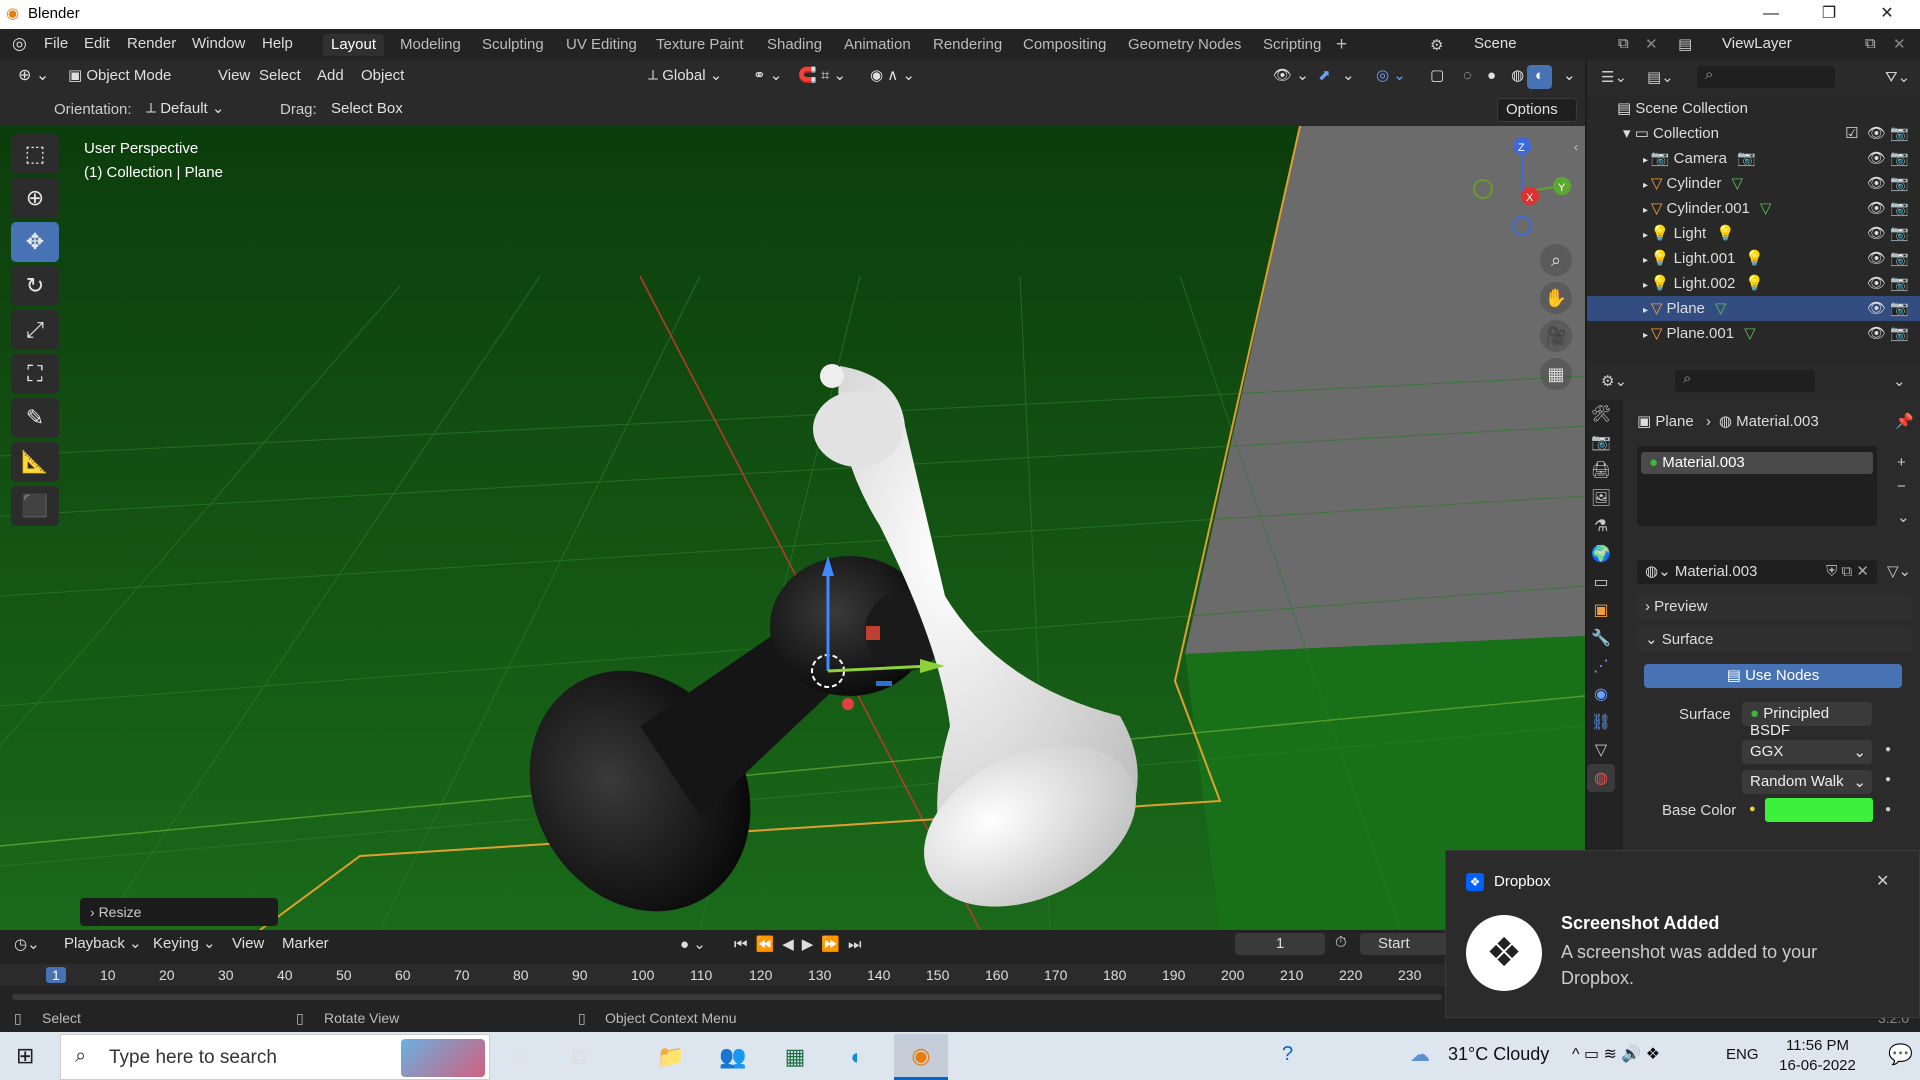 The height and width of the screenshot is (1080, 1920). What do you see at coordinates (1660, 77) in the screenshot?
I see `display-mode-icon: ▤⌄` at bounding box center [1660, 77].